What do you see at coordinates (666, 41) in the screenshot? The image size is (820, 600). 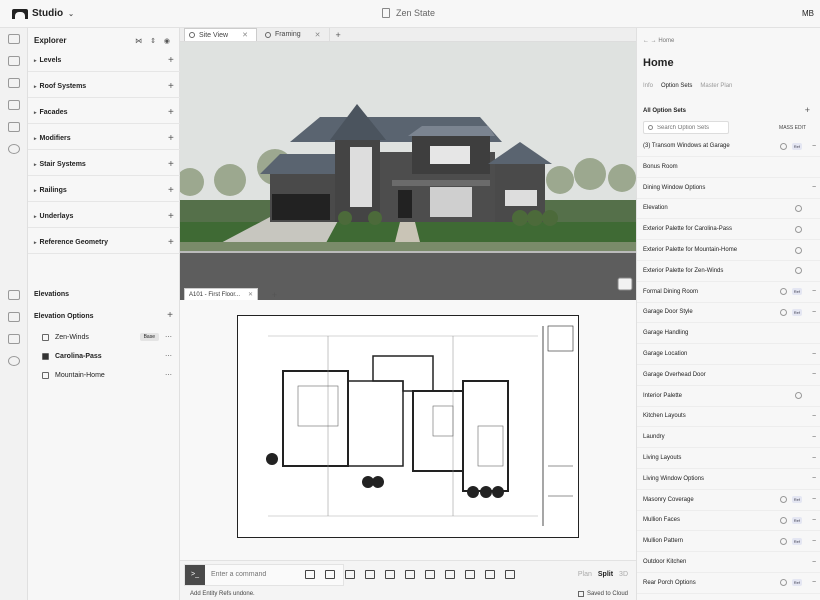 I see `breadcrumb-home: Home` at bounding box center [666, 41].